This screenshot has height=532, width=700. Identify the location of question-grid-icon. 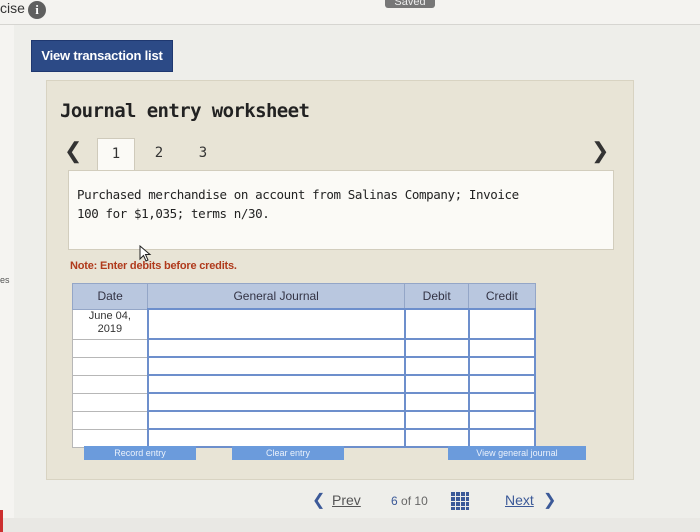
(460, 501).